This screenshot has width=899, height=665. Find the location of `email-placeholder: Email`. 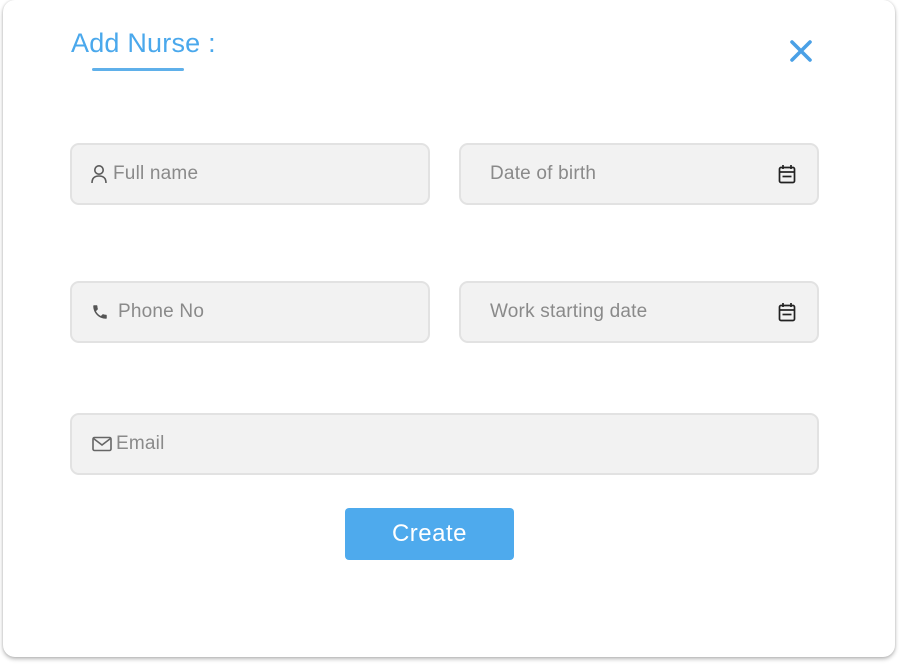

email-placeholder: Email is located at coordinates (140, 443).